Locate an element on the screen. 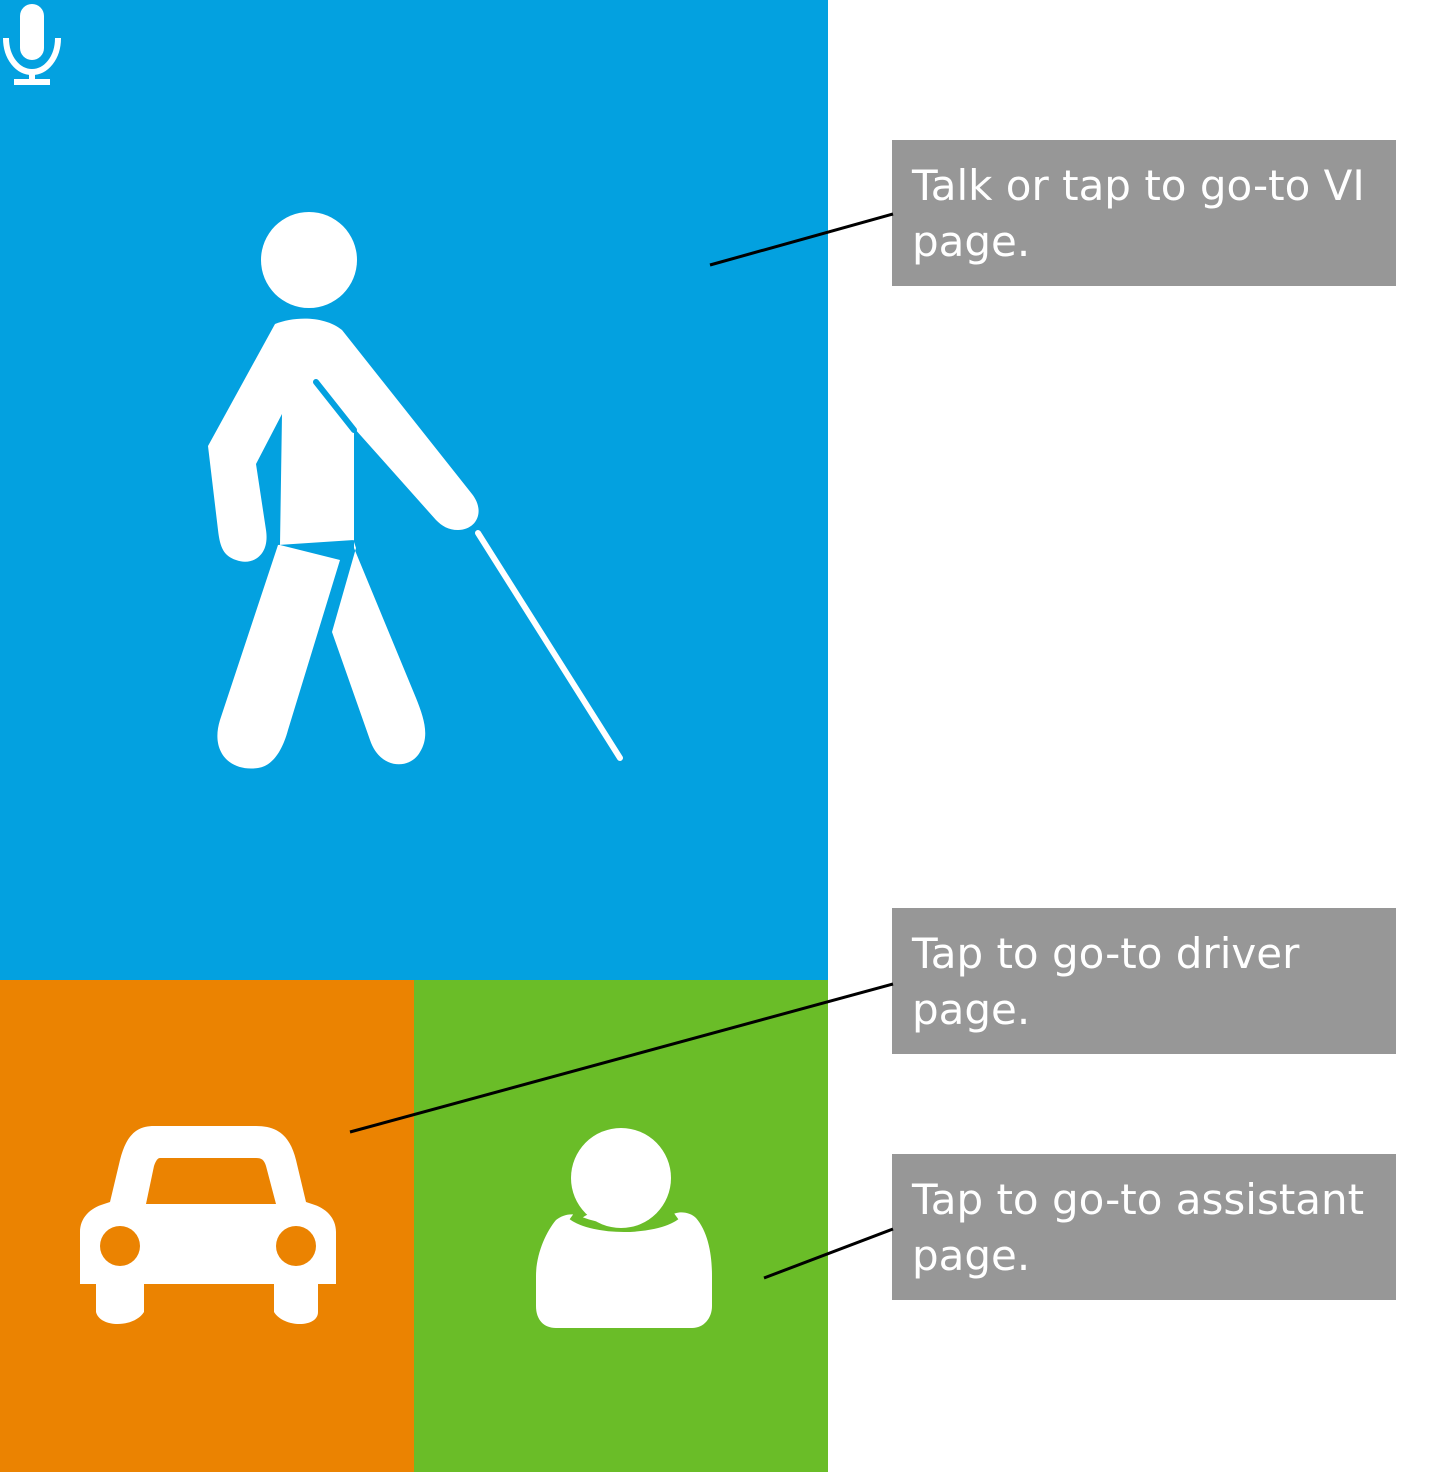 Image resolution: width=1440 pixels, height=1472 pixels. visually-impaired-person-icon is located at coordinates (415, 490).